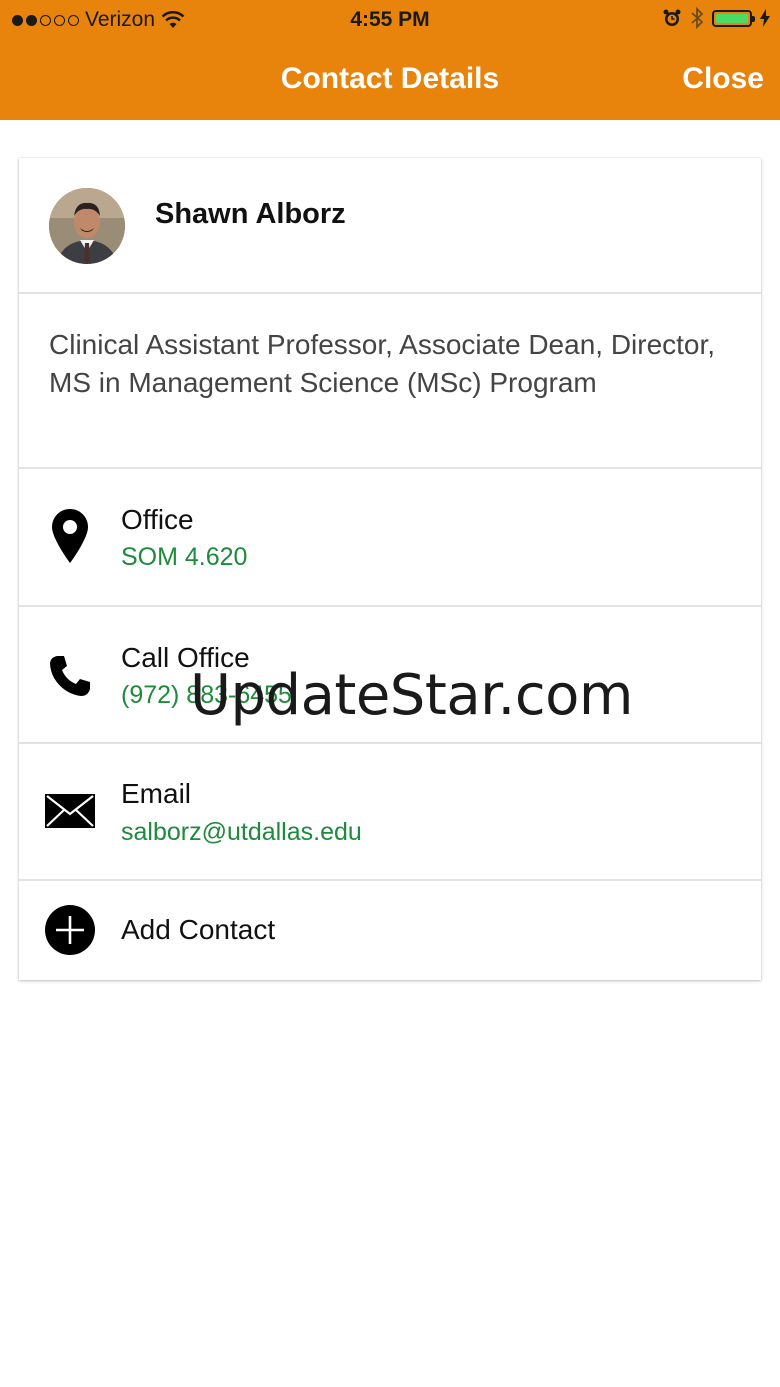 The width and height of the screenshot is (780, 1387). I want to click on bluetooth-icon, so click(697, 18).